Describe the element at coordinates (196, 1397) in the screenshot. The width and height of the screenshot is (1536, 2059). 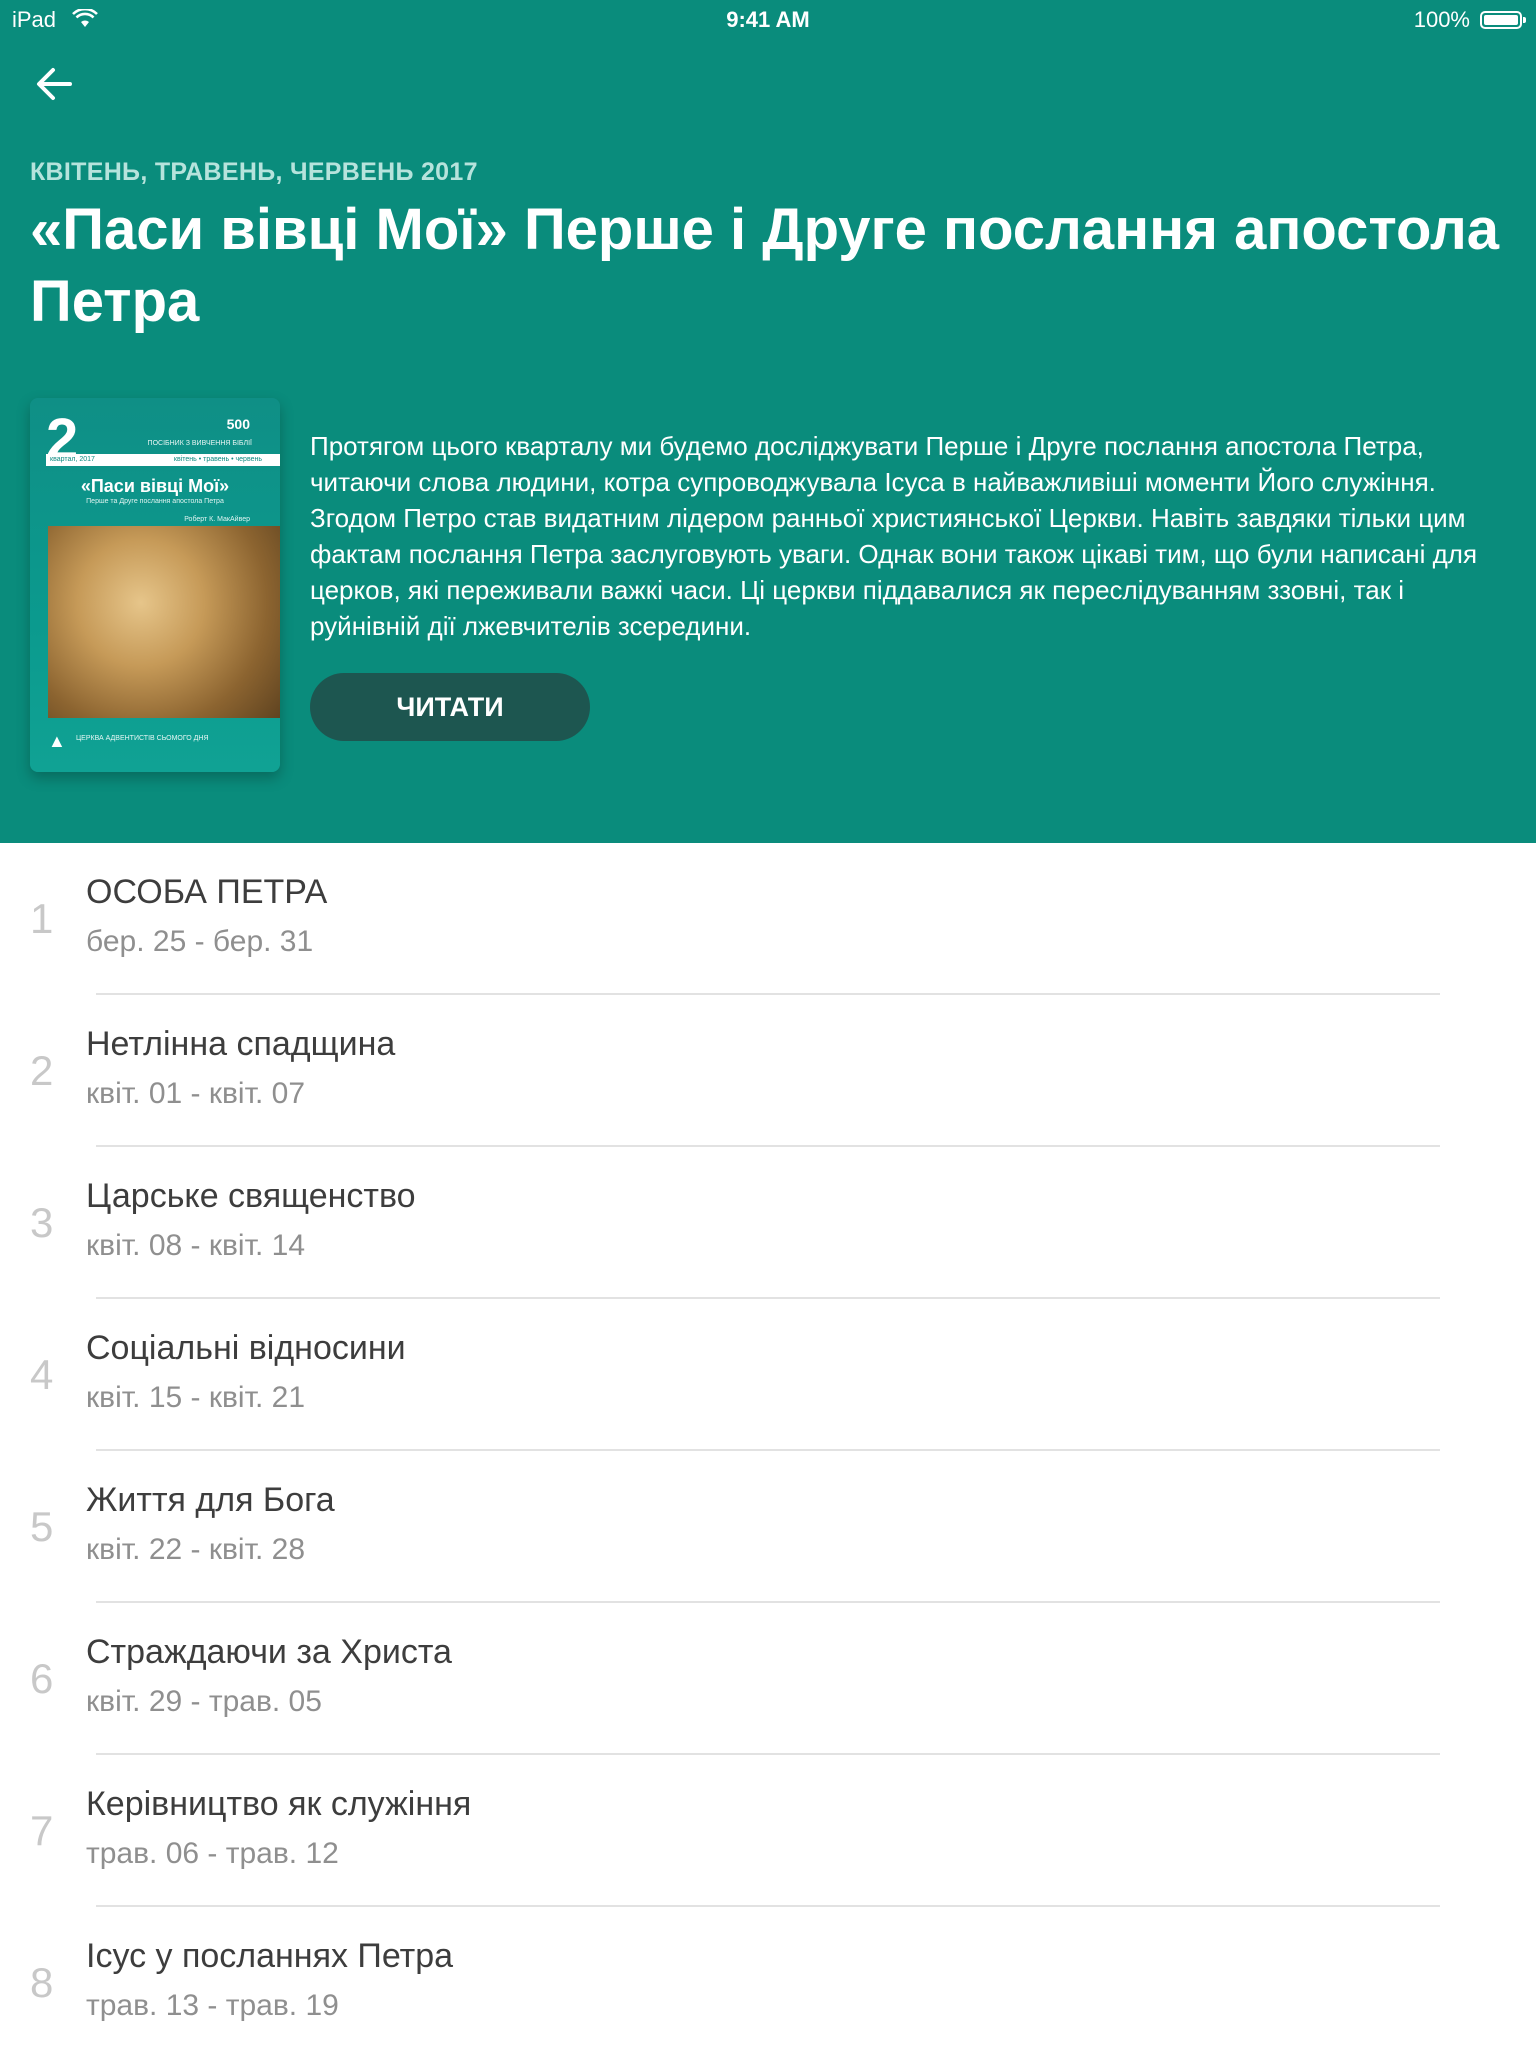
I see `lesson-dates: квіт. 15 - квіт. 21` at that location.